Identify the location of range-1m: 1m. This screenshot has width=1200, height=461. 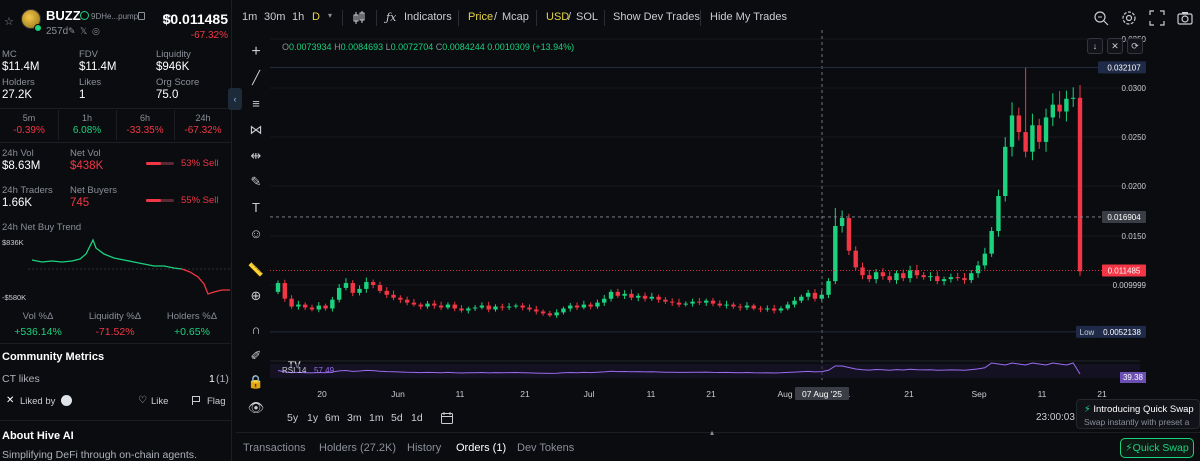
(376, 418).